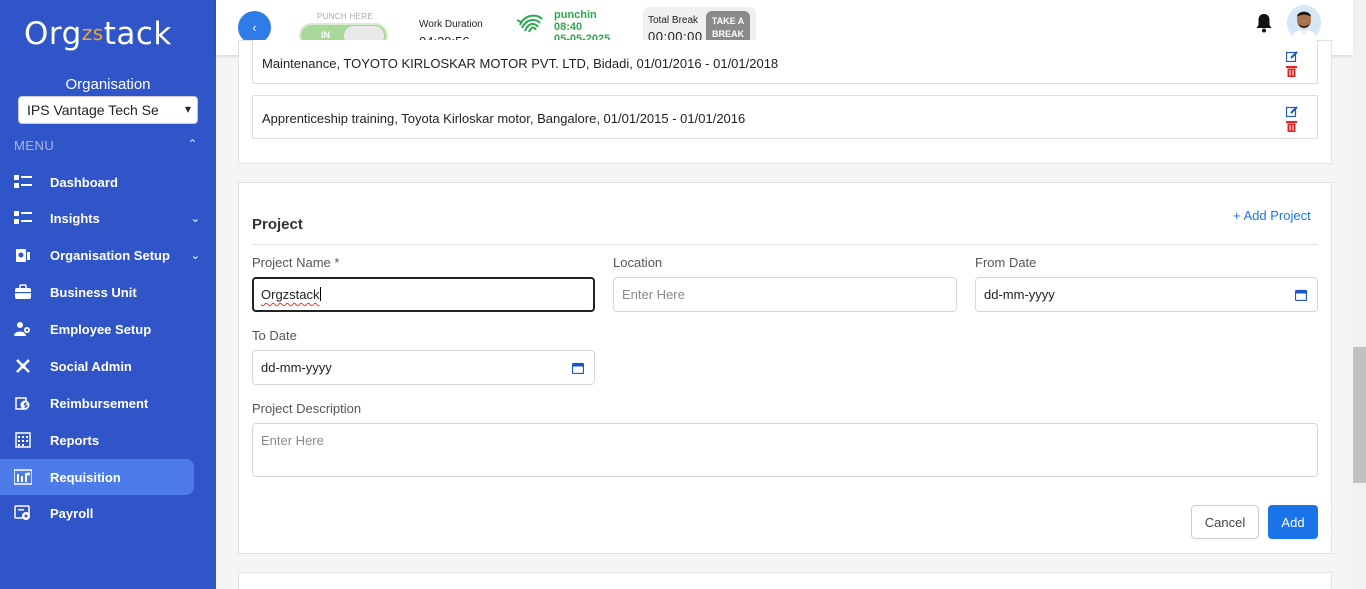 The image size is (1366, 589). What do you see at coordinates (1293, 522) in the screenshot?
I see `add-button: Add` at bounding box center [1293, 522].